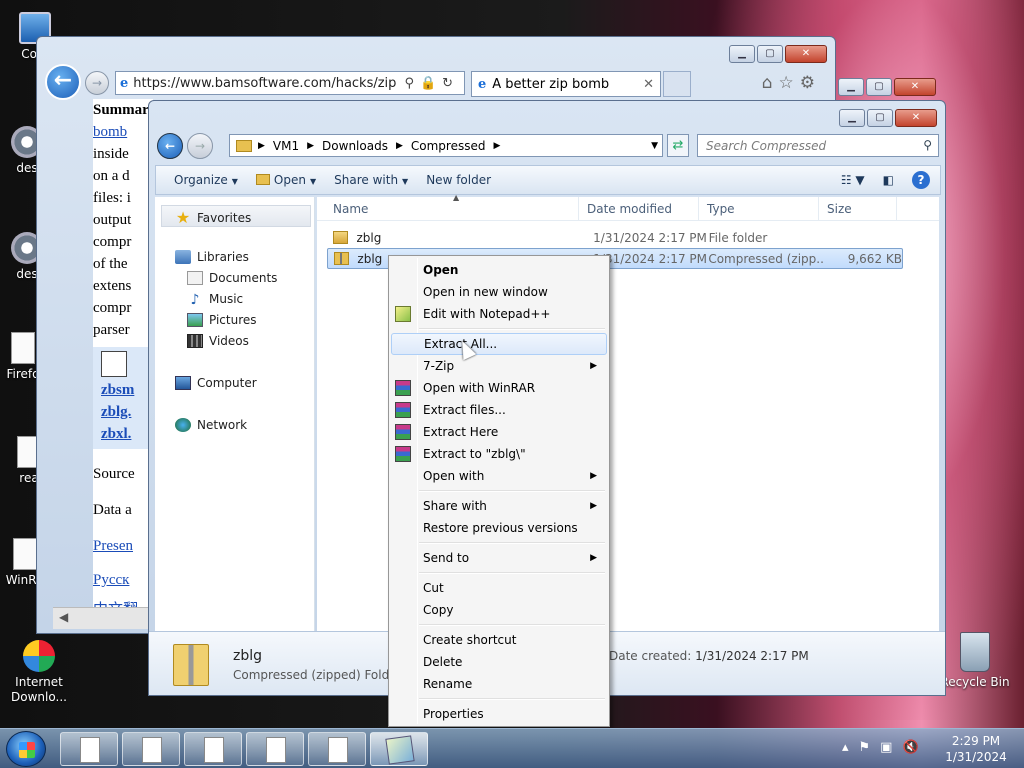 This screenshot has height=768, width=1024. I want to click on clock: 2:29 PM 1/31/2024, so click(976, 749).